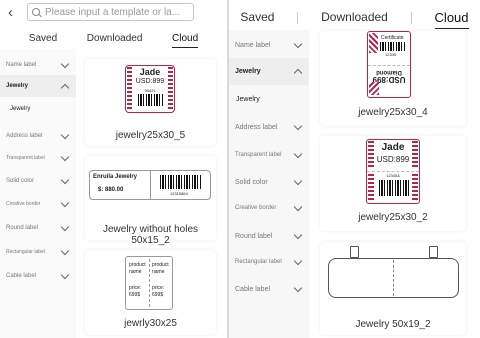  What do you see at coordinates (179, 193) in the screenshot?
I see `label-code-text: 12315864` at bounding box center [179, 193].